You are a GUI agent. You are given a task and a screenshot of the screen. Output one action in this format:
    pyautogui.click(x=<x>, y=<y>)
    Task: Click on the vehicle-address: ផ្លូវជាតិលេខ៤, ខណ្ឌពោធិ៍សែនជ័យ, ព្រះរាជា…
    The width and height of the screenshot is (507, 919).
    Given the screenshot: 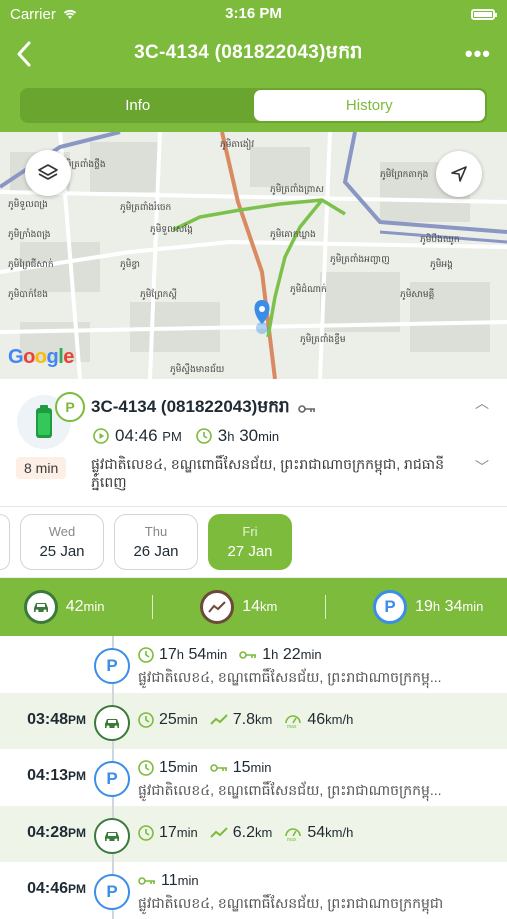 What is the action you would take?
    pyautogui.click(x=267, y=473)
    